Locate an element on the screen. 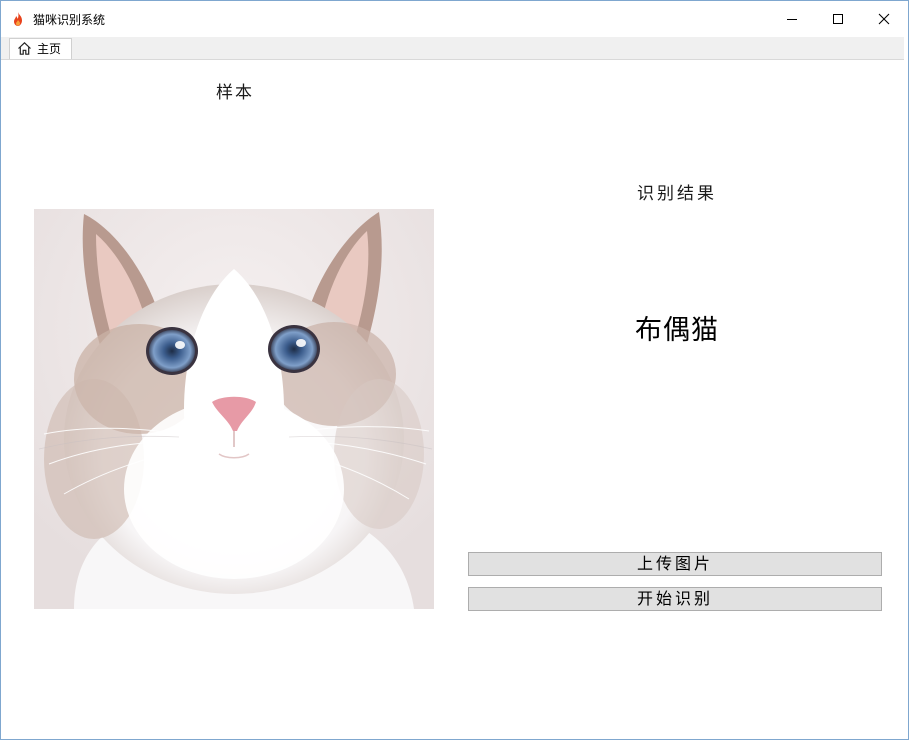 The image size is (909, 740). tab-bar: 主页 is located at coordinates (452, 48).